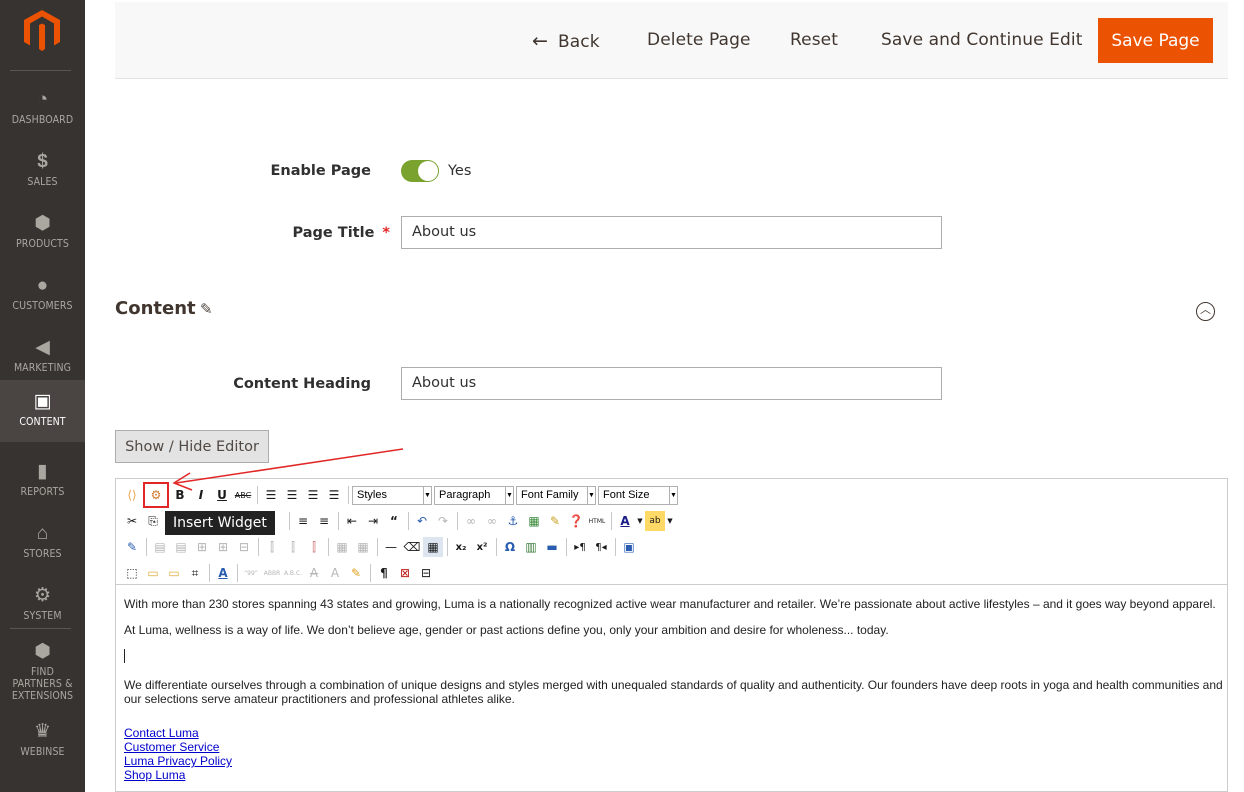 This screenshot has width=1244, height=792. I want to click on styleprops-icon: A, so click(223, 573).